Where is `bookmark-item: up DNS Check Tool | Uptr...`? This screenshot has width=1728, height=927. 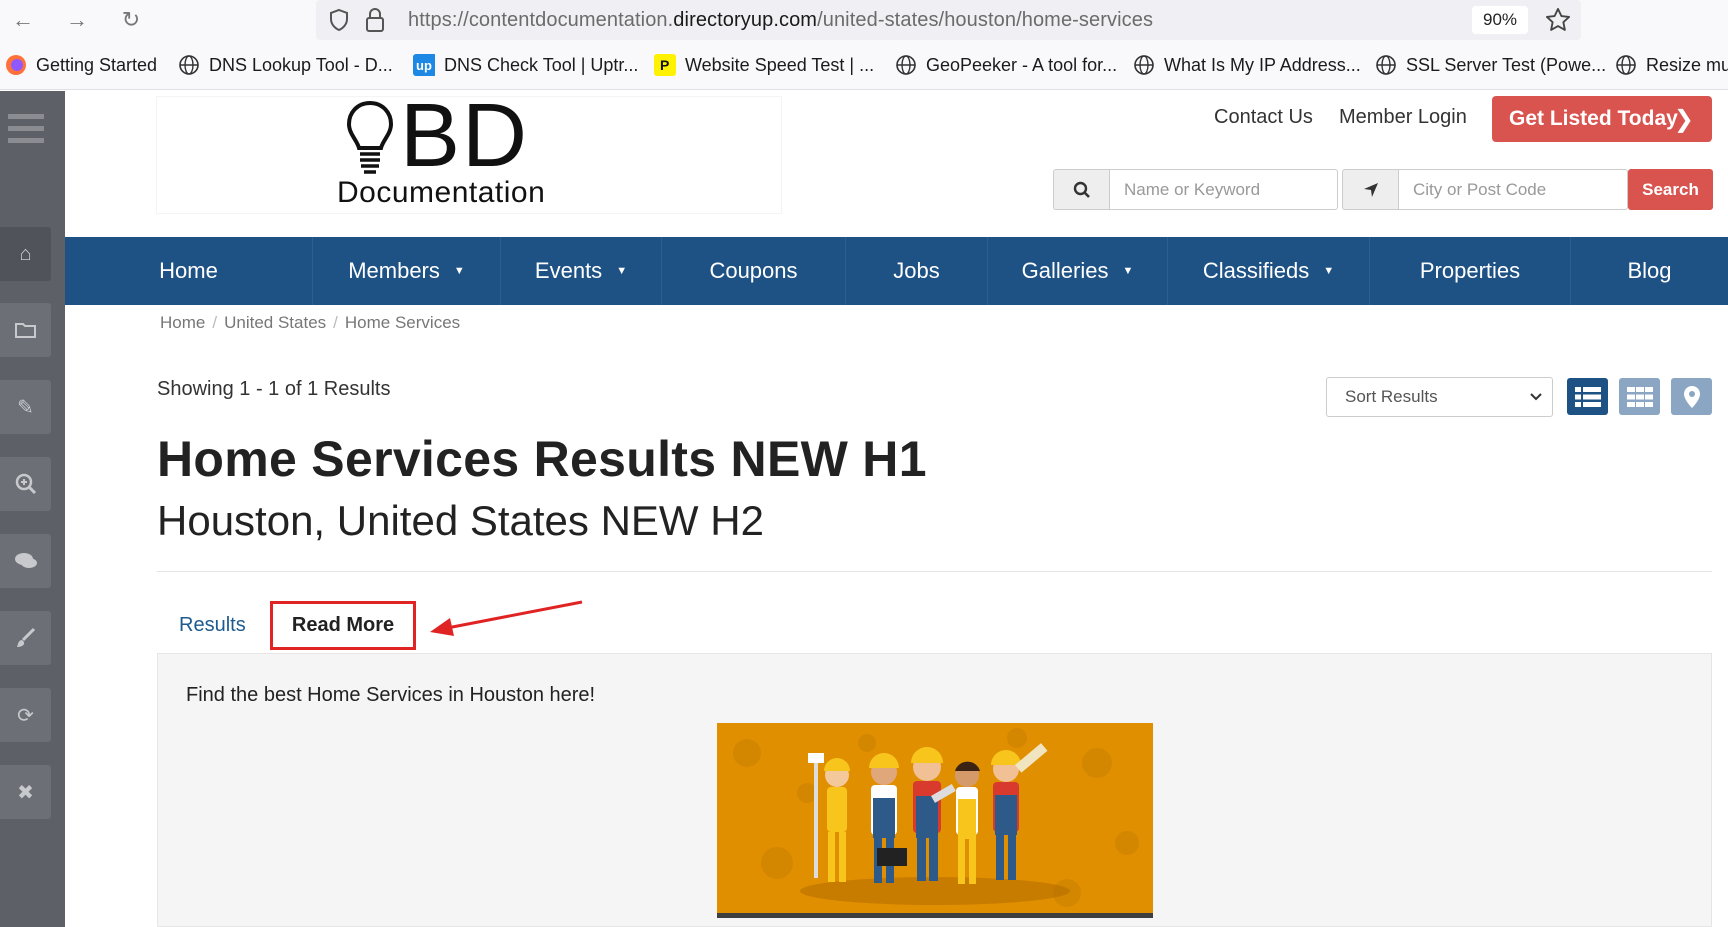 bookmark-item: up DNS Check Tool | Uptr... is located at coordinates (525, 65).